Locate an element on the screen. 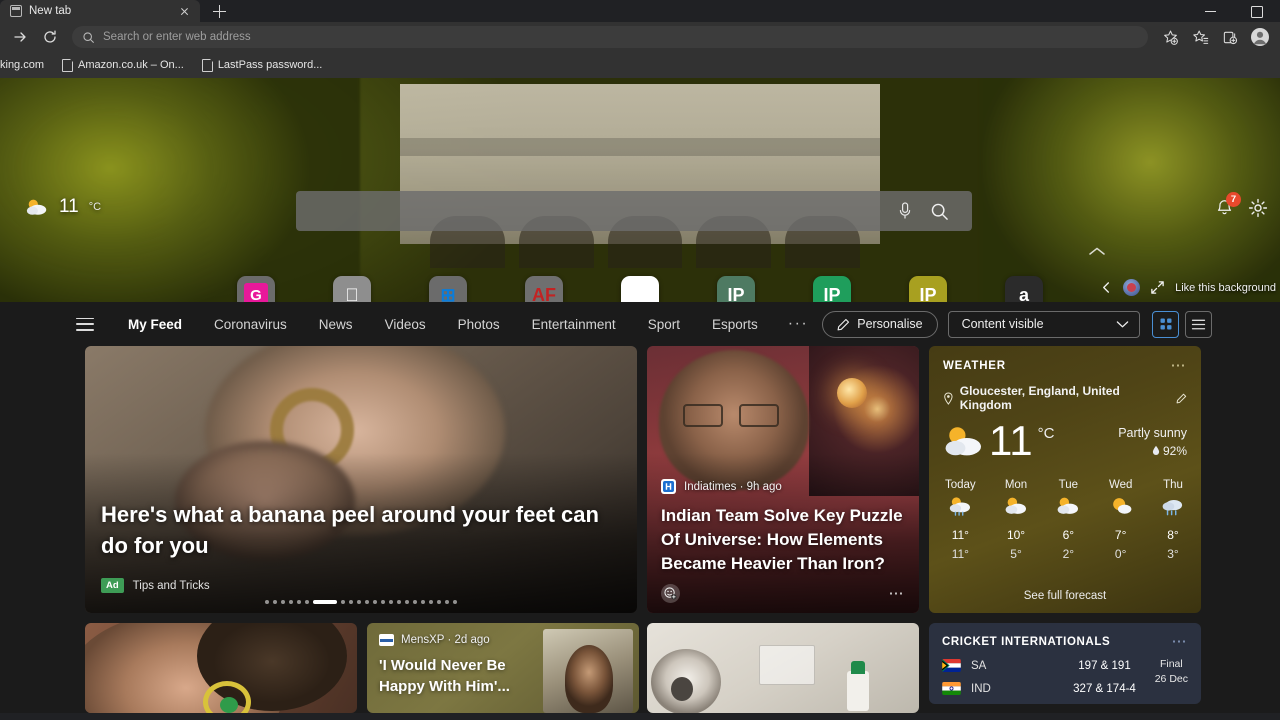  bookmark-item: king.com is located at coordinates (26, 65).